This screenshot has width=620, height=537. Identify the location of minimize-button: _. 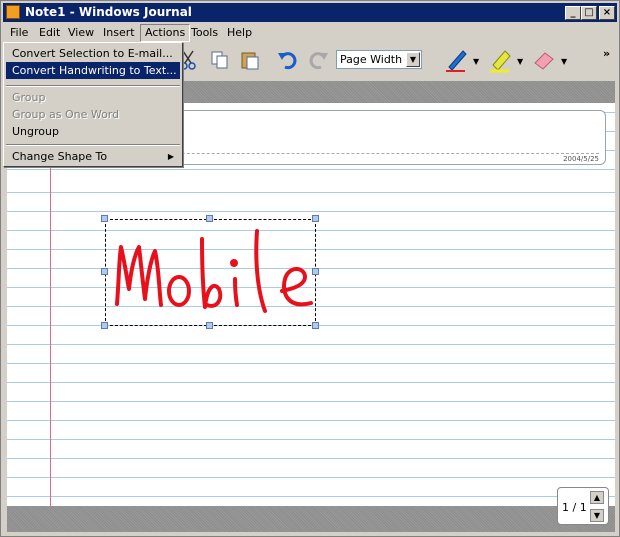
(573, 13).